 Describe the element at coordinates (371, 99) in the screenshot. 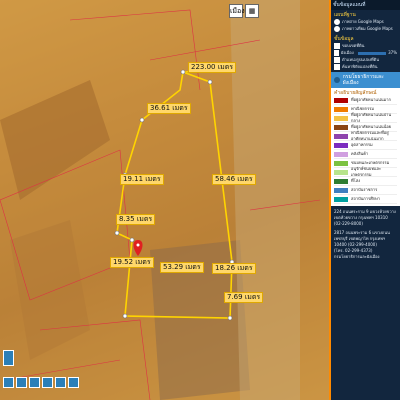

I see `legend-label: ที่อยู่อาศัยหนาแน่นมาก` at that location.